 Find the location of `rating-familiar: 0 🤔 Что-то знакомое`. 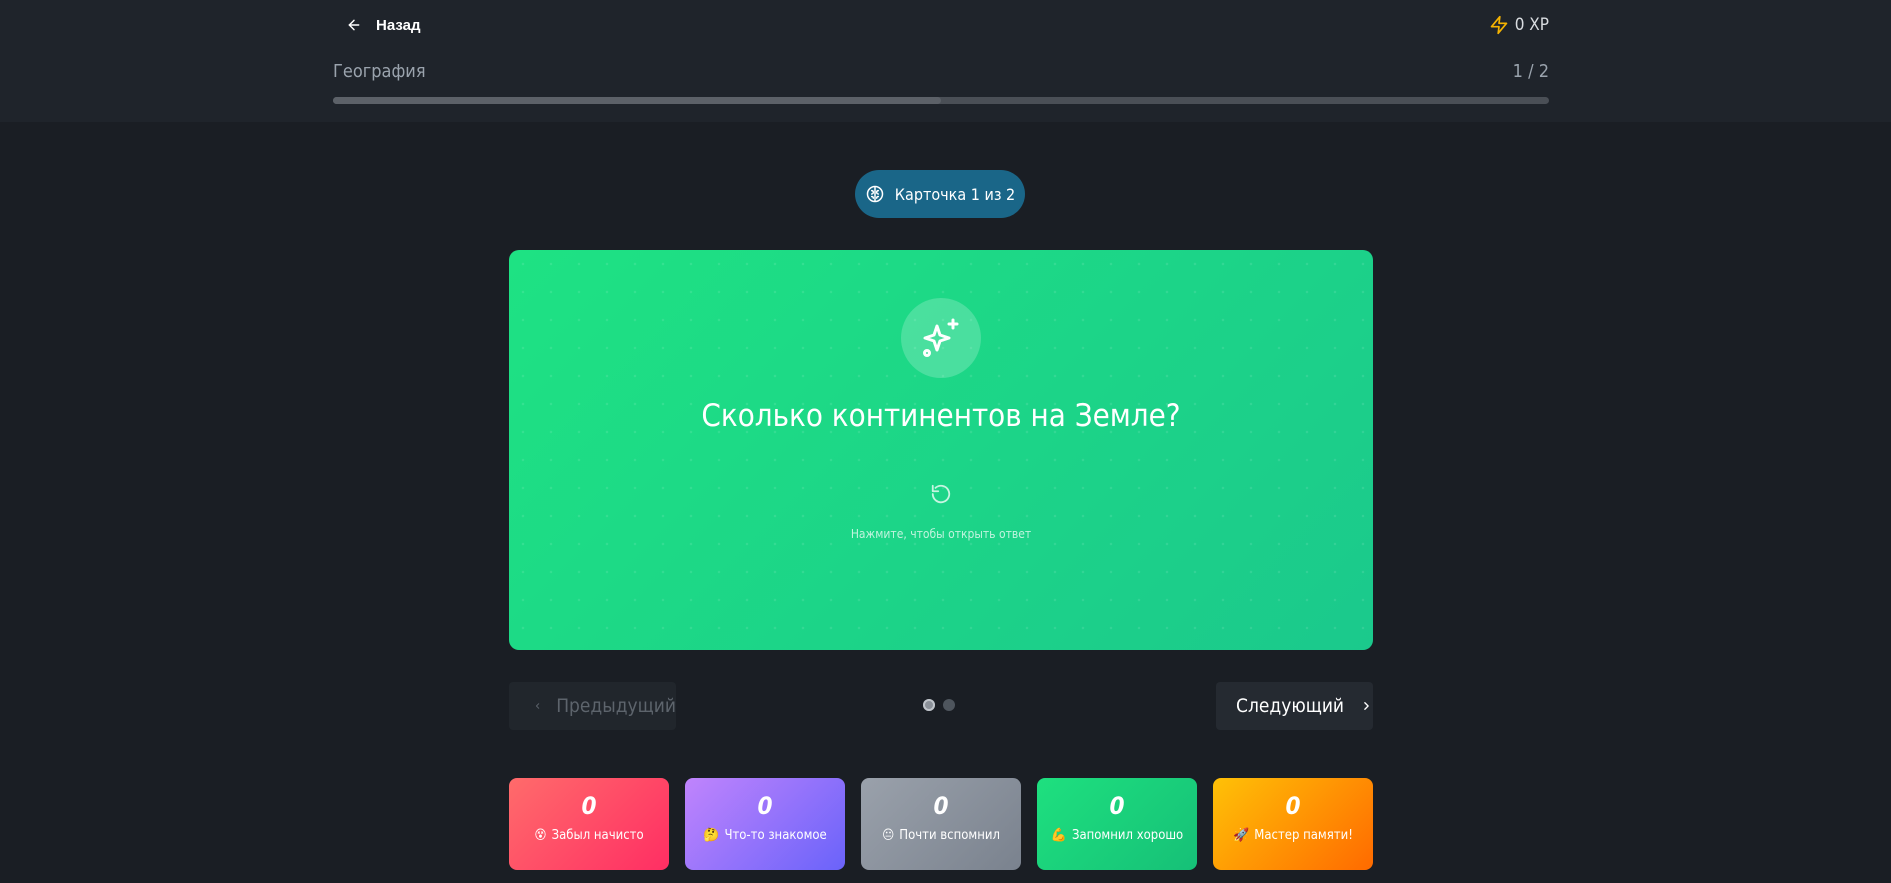

rating-familiar: 0 🤔 Что-то знакомое is located at coordinates (765, 824).